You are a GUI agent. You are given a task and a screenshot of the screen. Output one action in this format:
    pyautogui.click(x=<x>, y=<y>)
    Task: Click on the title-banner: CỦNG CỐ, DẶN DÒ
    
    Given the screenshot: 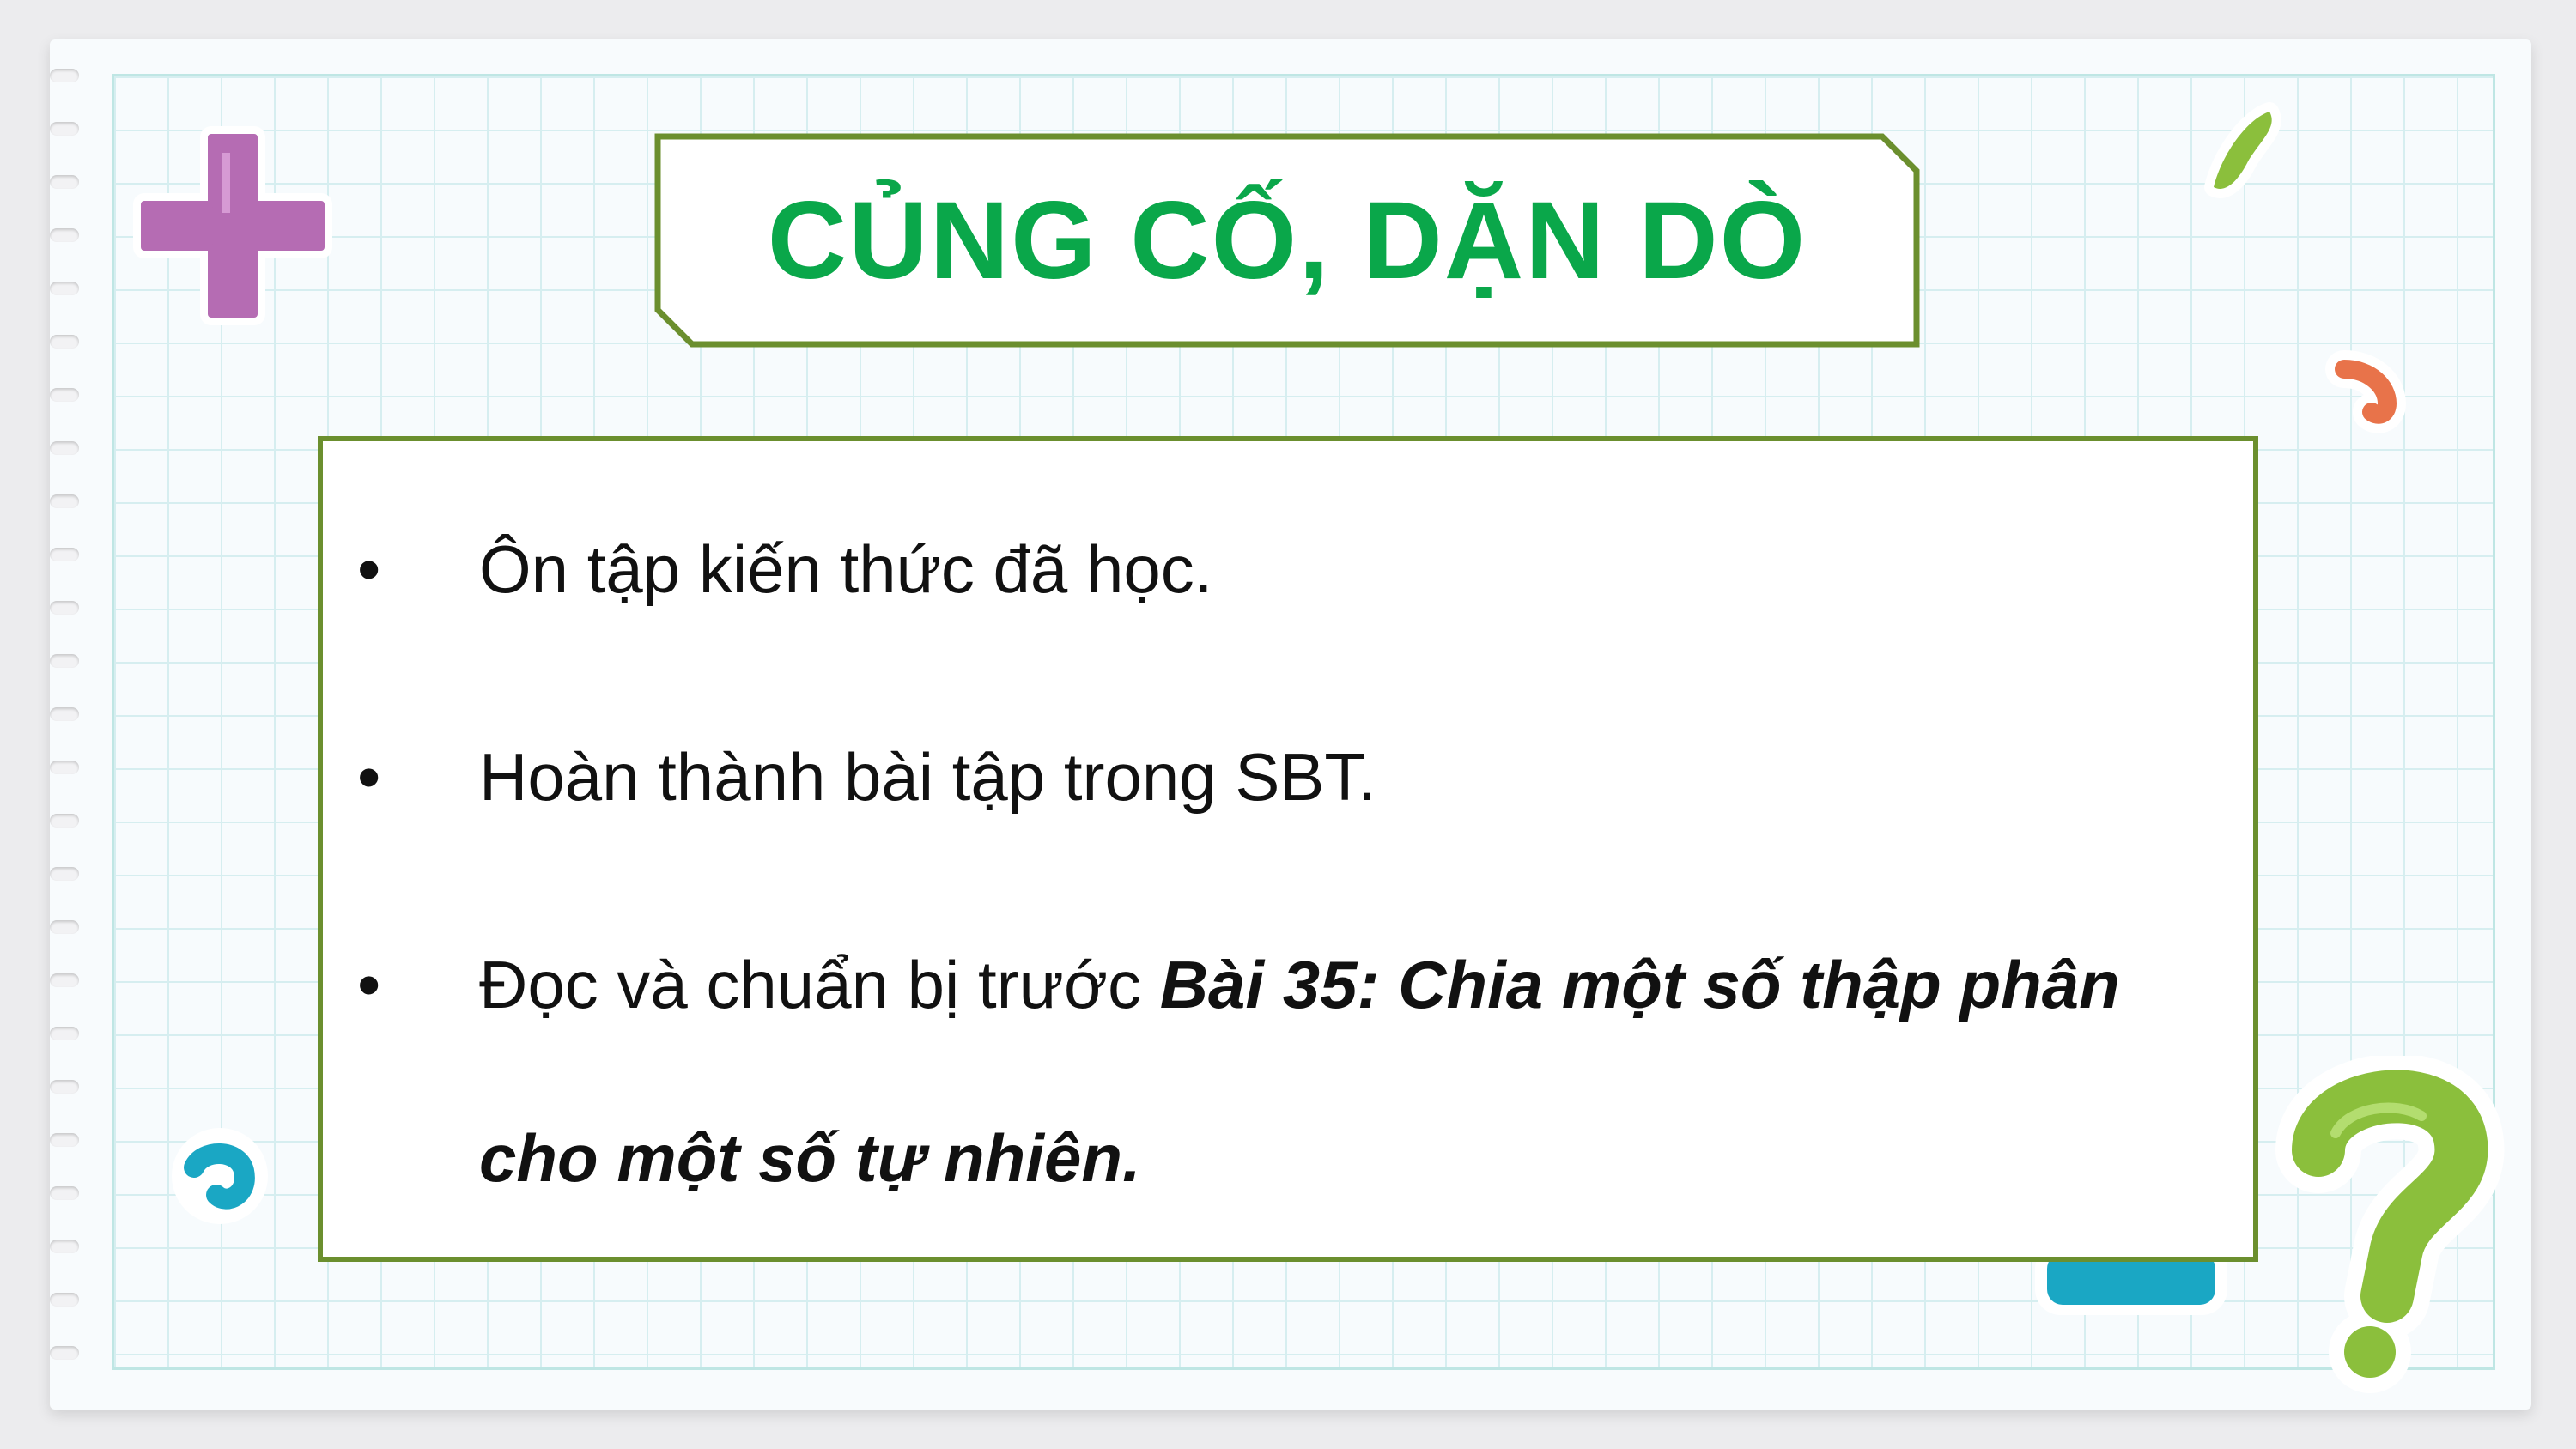 What is the action you would take?
    pyautogui.click(x=1287, y=240)
    